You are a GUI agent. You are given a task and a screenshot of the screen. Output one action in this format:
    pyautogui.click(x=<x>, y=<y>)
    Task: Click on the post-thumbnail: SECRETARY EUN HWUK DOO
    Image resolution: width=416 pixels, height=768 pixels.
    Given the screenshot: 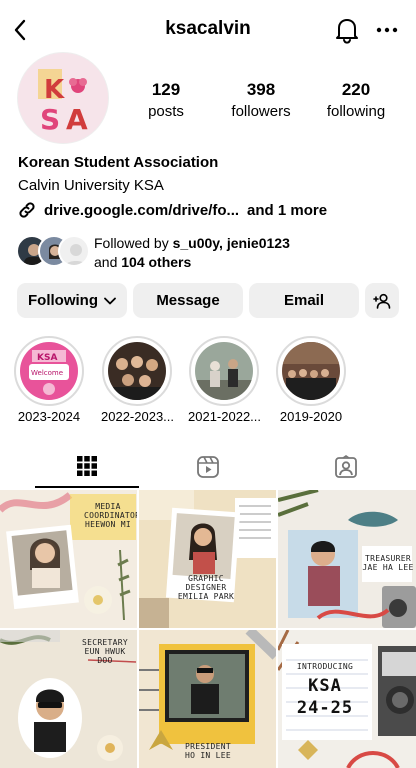 What is the action you would take?
    pyautogui.click(x=68, y=699)
    